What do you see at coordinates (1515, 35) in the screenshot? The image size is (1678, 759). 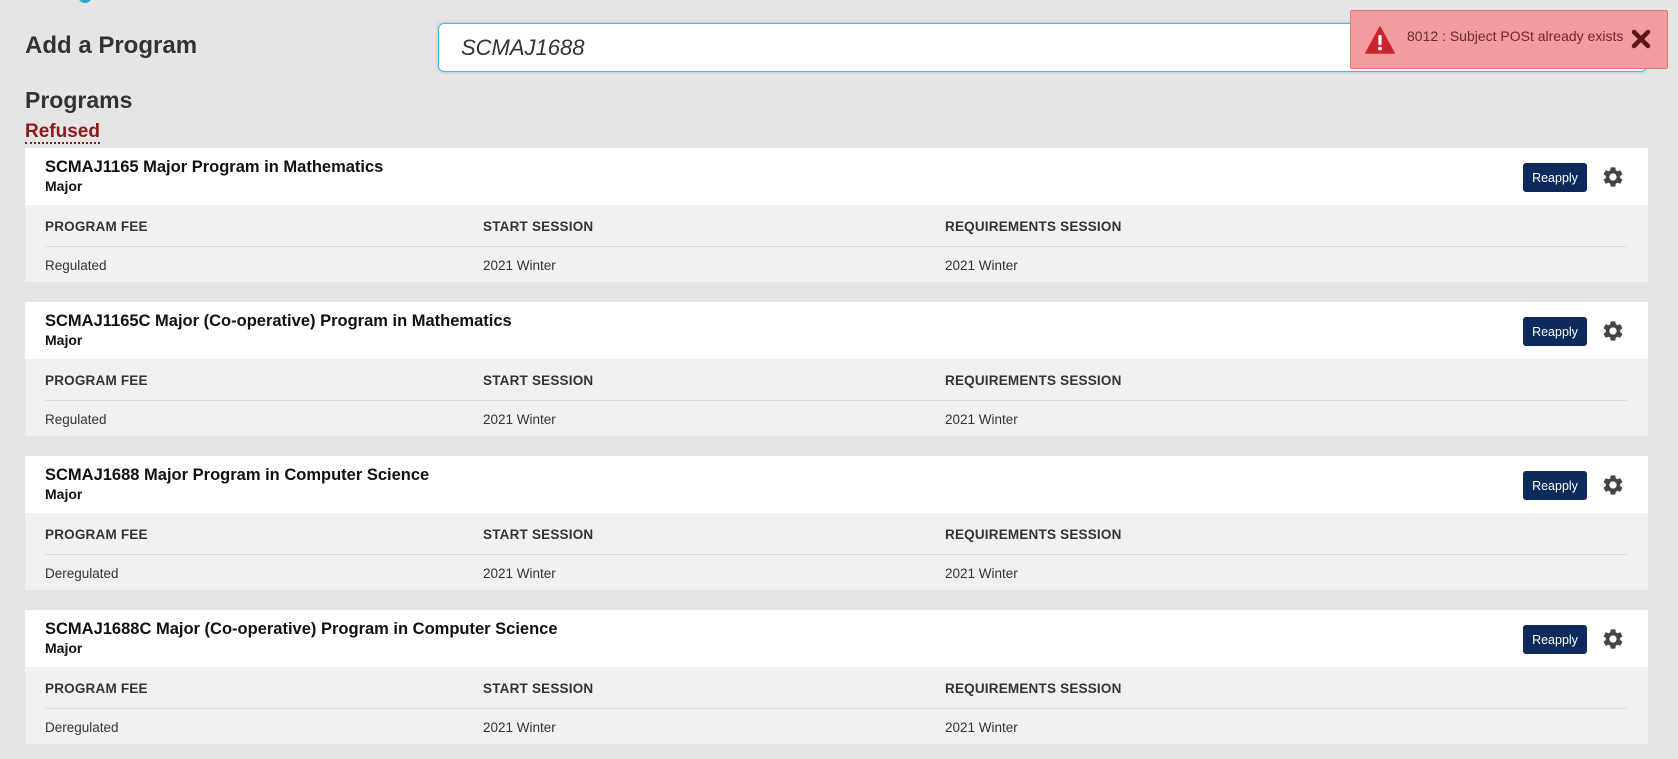 I see `toast-message: 8012 : Subject POSt already exists` at bounding box center [1515, 35].